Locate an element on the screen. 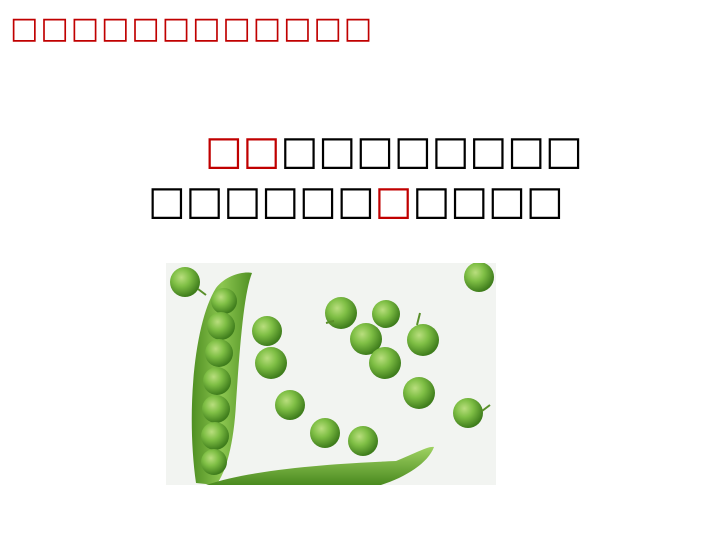  slide-title: □□□□□□□□□□□□ is located at coordinates (192, 28).